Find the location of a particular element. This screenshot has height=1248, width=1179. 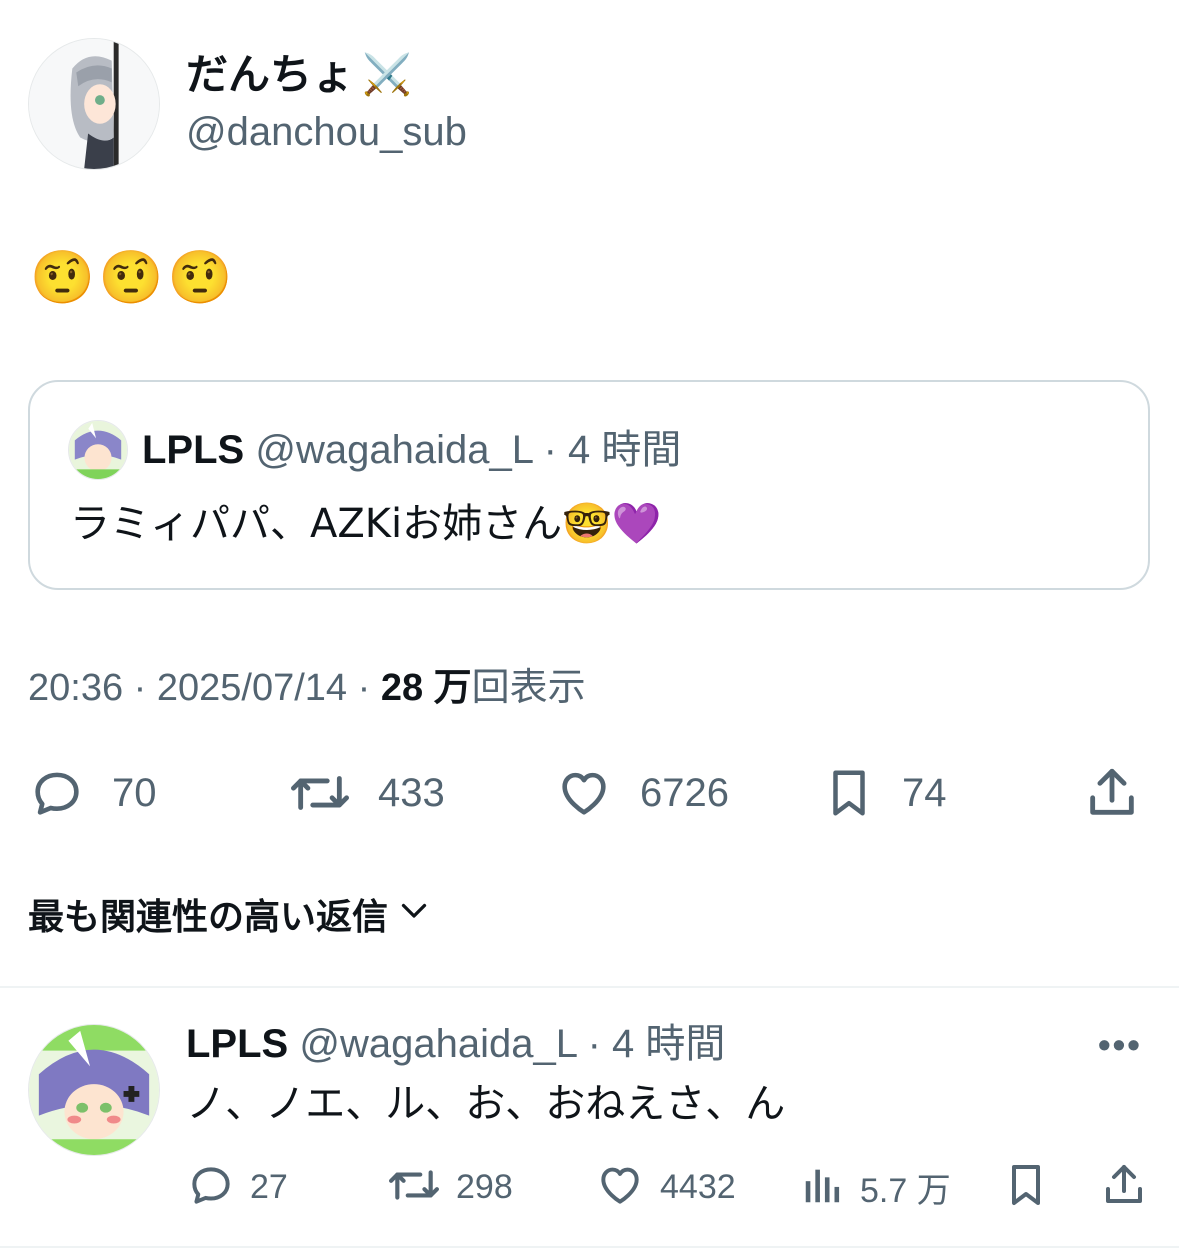

reply-views-count: 5.7 万 is located at coordinates (905, 1191).